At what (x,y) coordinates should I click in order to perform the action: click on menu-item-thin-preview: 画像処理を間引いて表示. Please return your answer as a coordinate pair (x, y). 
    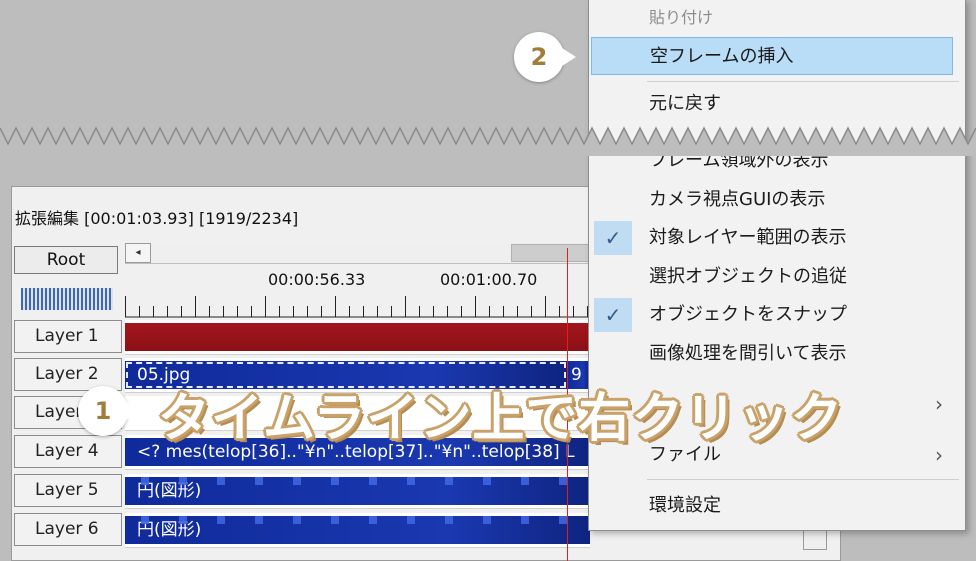
    Looking at the image, I should click on (777, 354).